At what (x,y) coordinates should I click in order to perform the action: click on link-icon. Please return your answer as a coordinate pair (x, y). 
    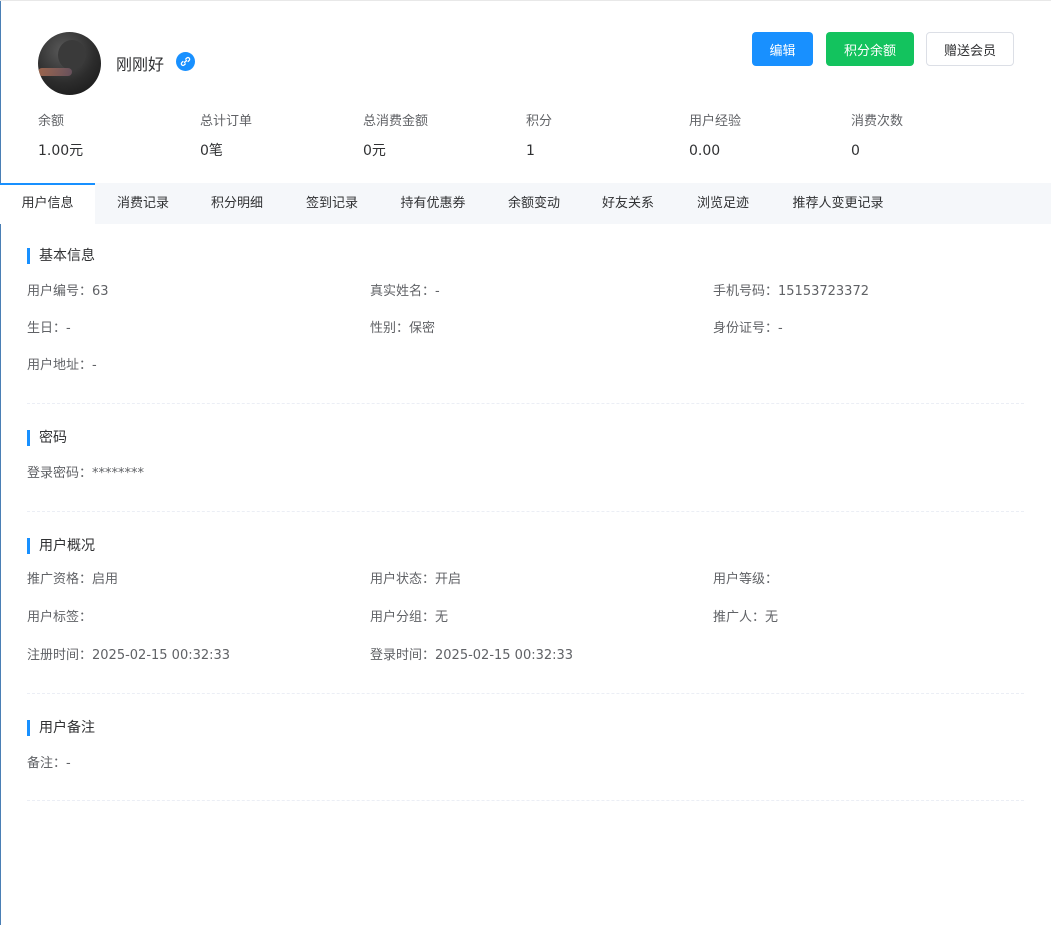
    Looking at the image, I should click on (185, 61).